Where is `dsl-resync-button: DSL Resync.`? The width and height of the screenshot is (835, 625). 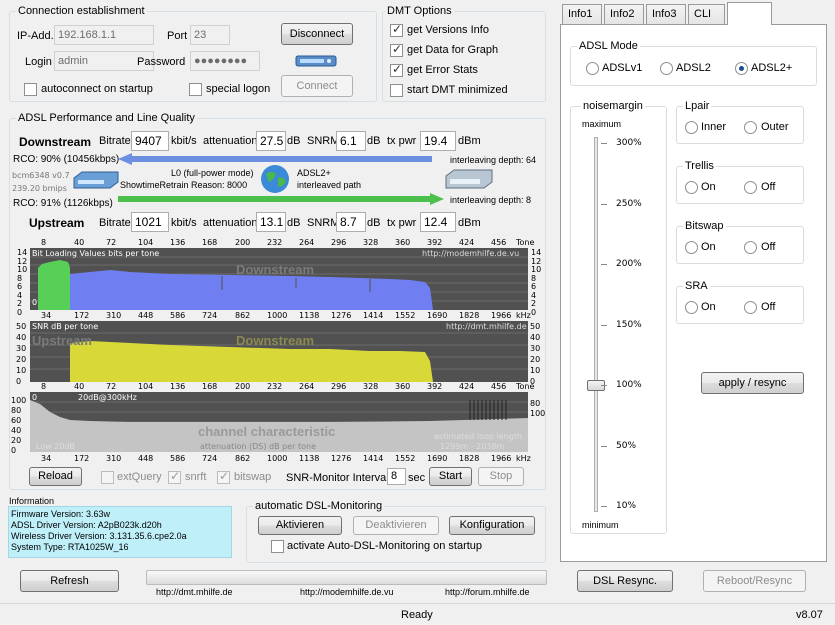
dsl-resync-button: DSL Resync. is located at coordinates (625, 581).